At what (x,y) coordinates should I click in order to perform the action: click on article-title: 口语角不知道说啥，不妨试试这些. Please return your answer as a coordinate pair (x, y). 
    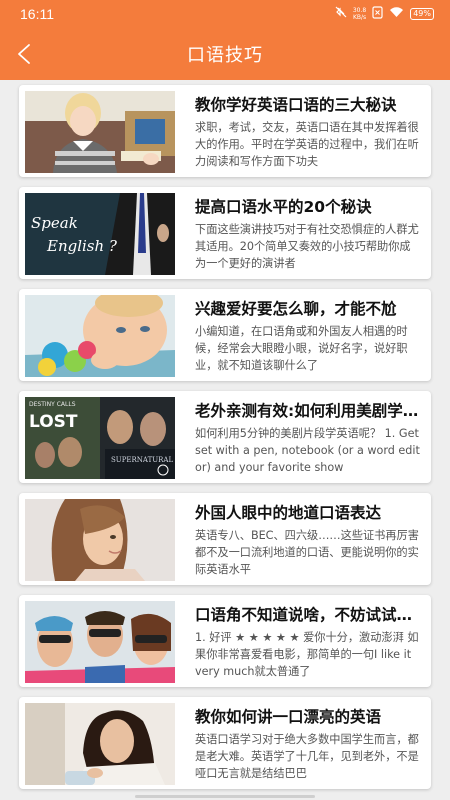
    Looking at the image, I should click on (309, 615).